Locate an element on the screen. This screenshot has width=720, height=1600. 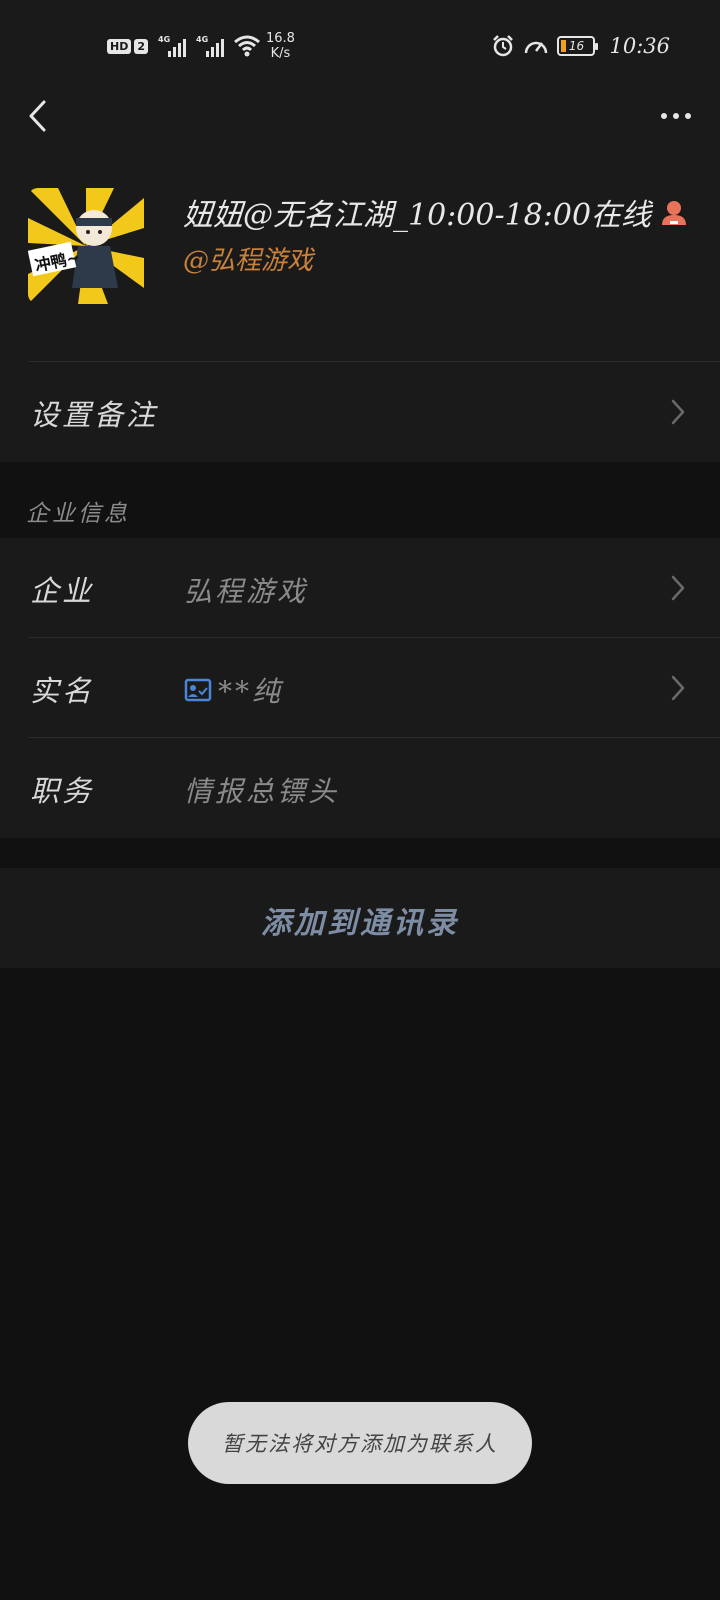
wifi-icon is located at coordinates (247, 46).